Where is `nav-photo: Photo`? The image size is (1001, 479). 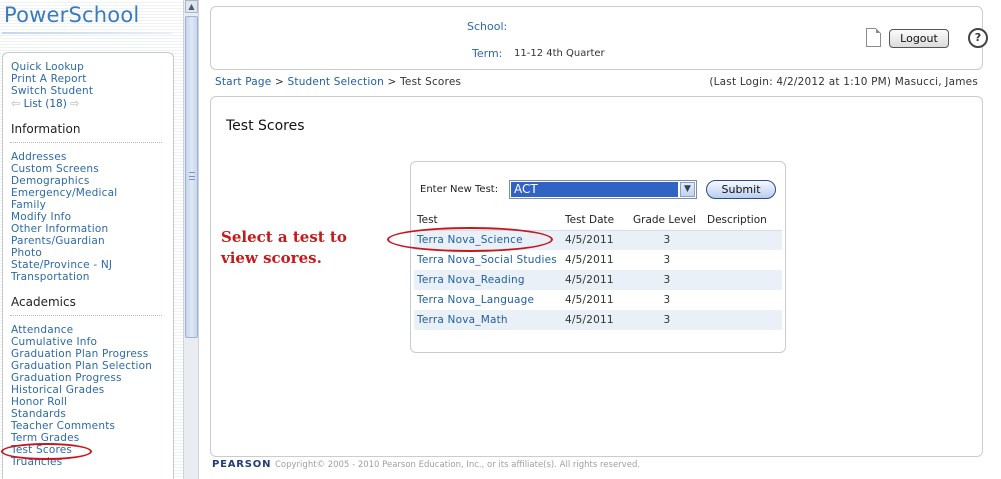
nav-photo: Photo is located at coordinates (26, 253).